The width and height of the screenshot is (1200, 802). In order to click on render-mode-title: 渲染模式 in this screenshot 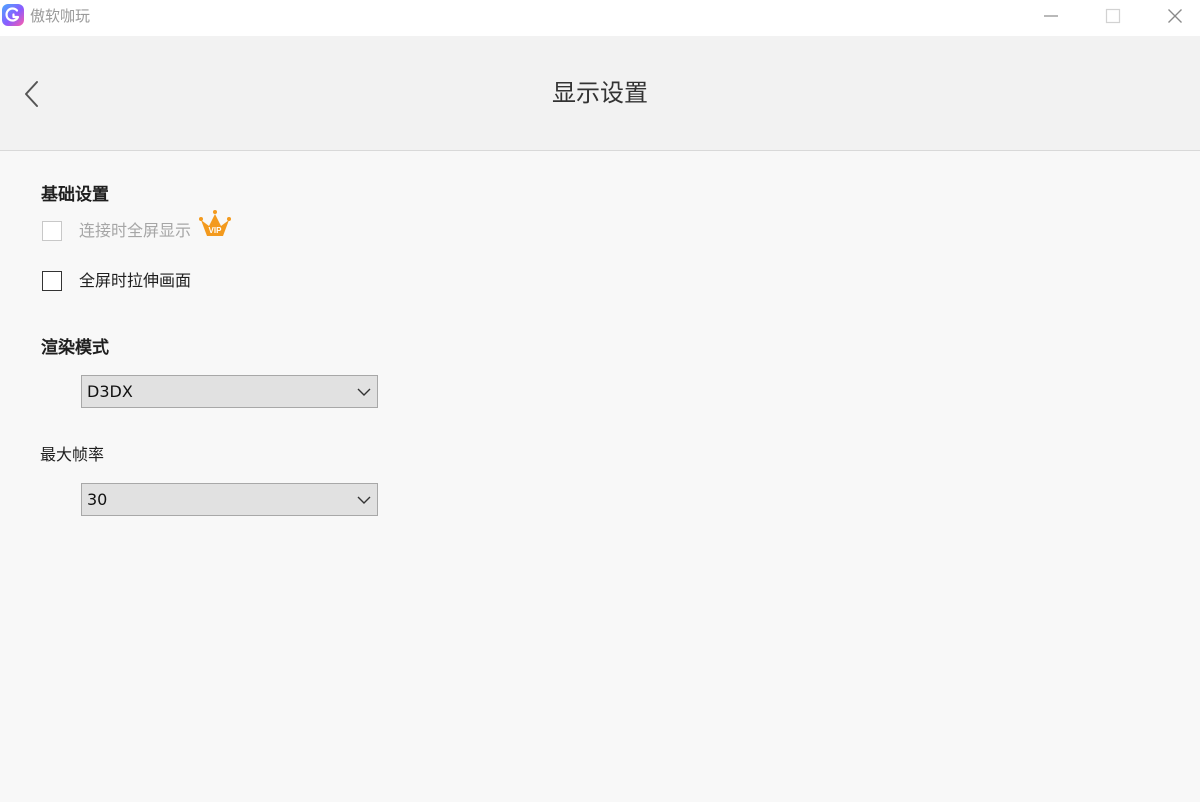, I will do `click(75, 348)`.